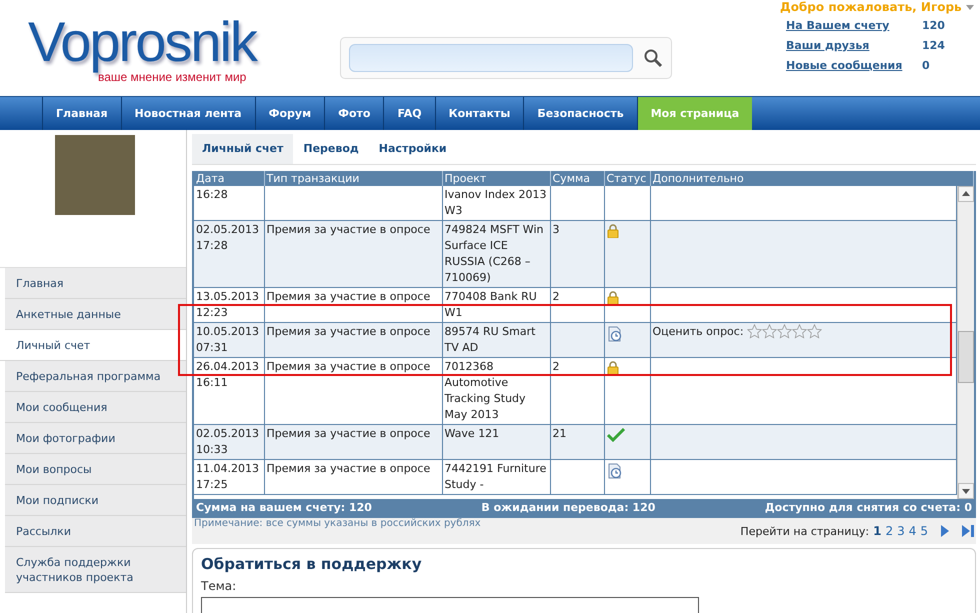  I want to click on sidebar-item: Анкетные данные, so click(95, 314).